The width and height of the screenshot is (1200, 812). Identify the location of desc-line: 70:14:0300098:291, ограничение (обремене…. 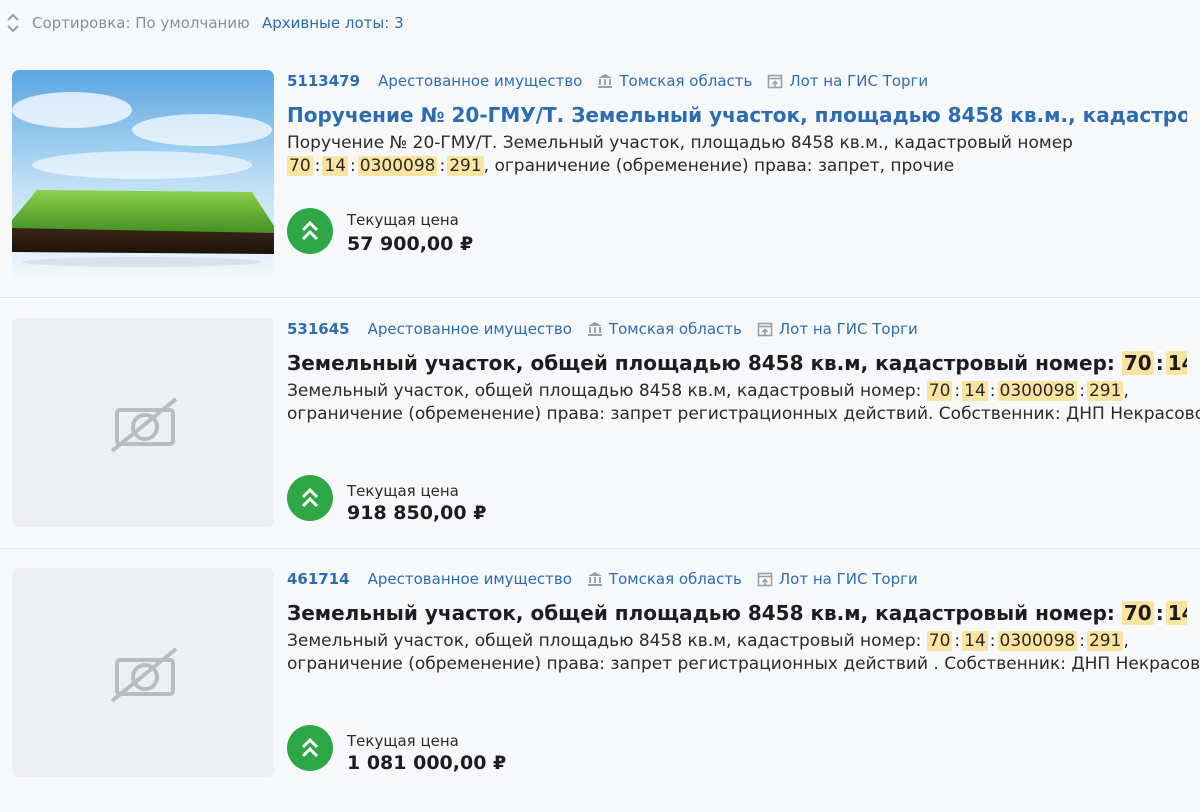
(621, 166).